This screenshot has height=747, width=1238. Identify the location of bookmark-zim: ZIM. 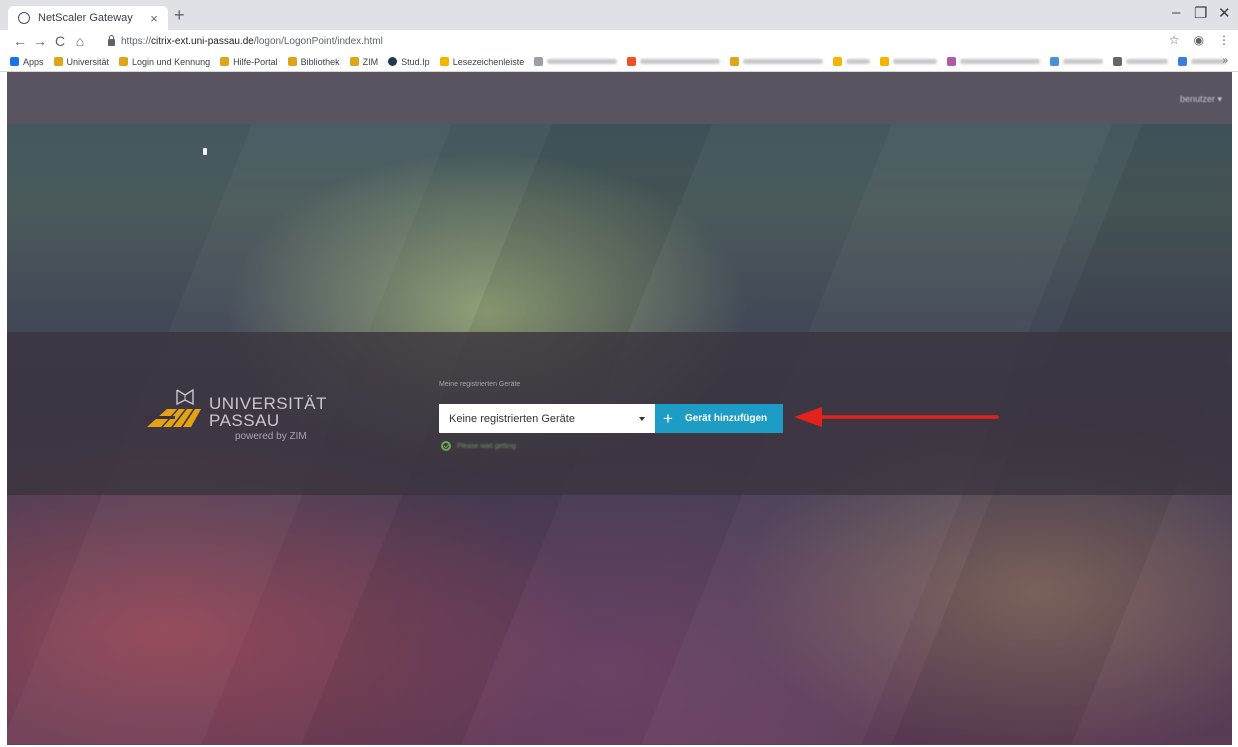
(364, 61).